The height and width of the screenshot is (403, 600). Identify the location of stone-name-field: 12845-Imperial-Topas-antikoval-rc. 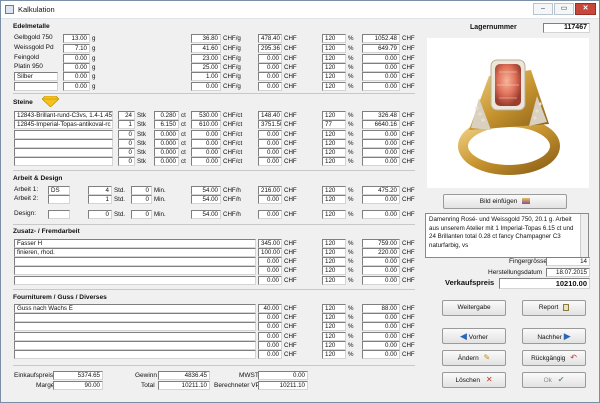
(63, 124).